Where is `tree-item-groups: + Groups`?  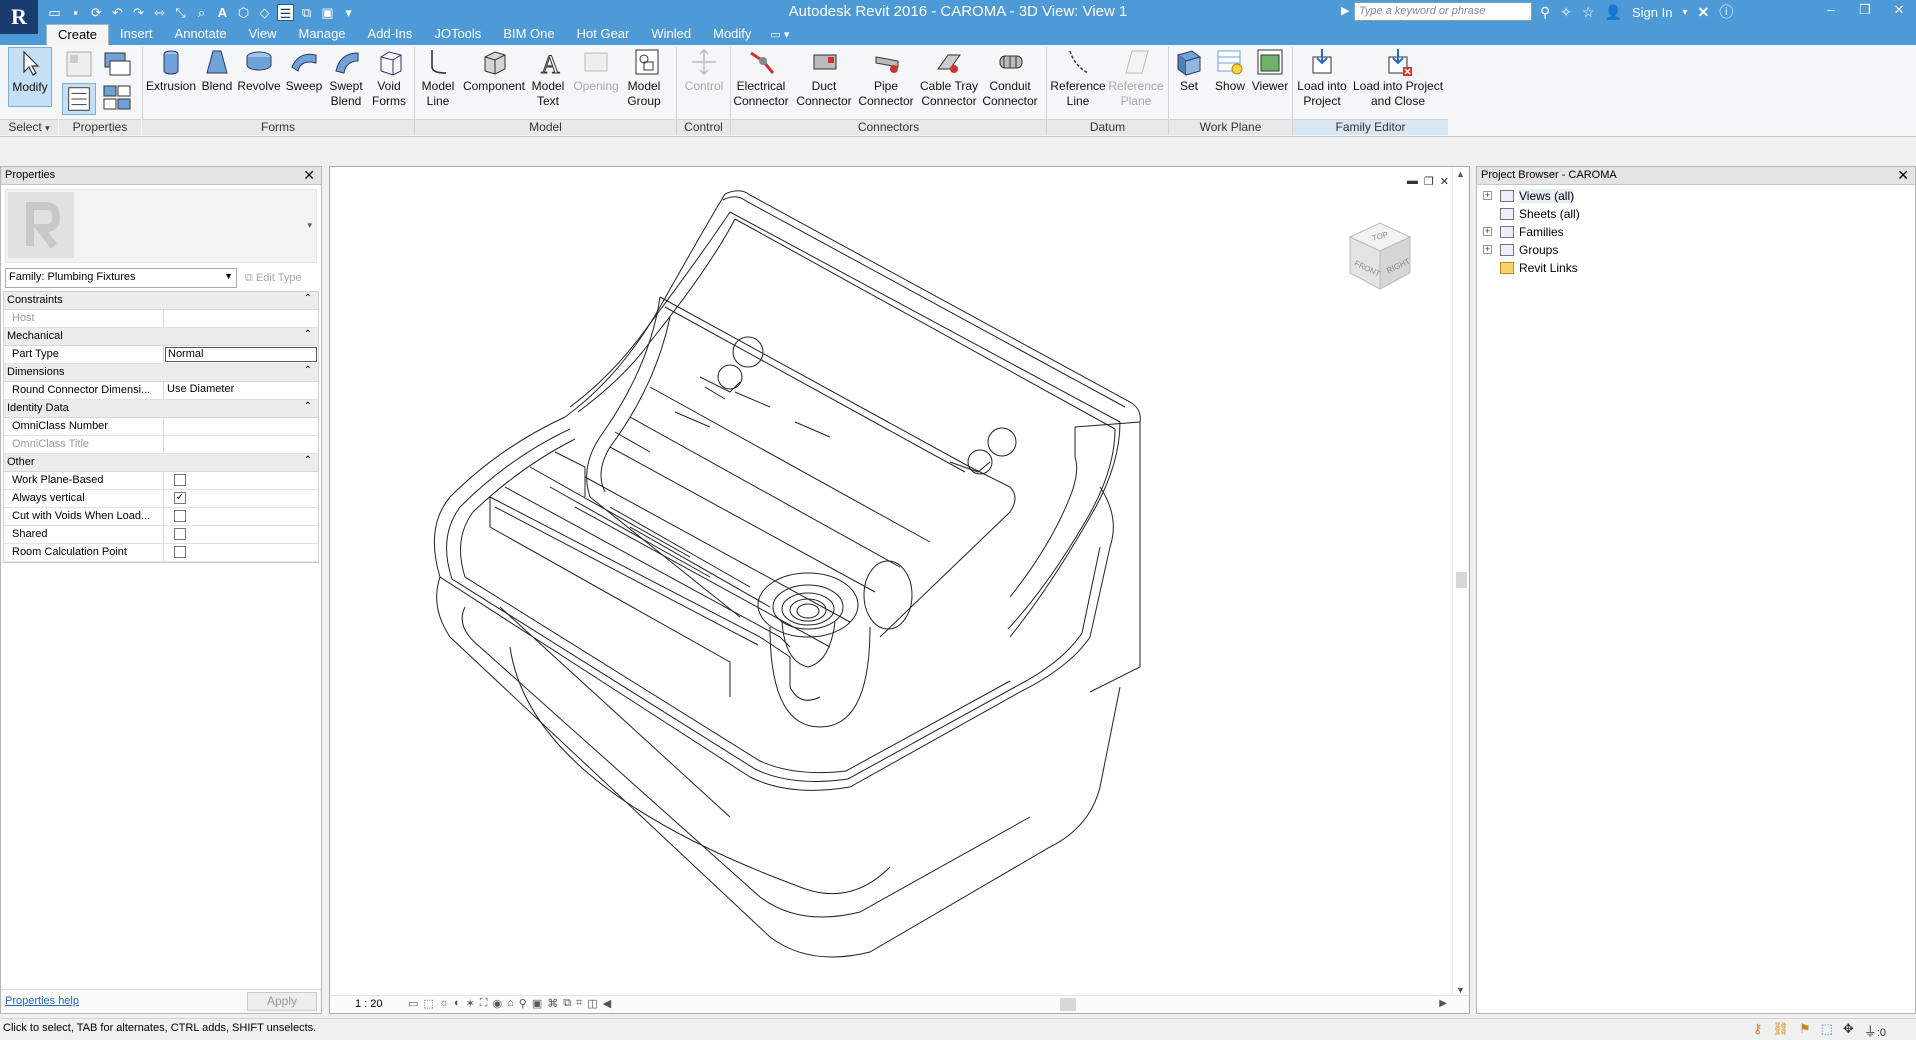
tree-item-groups: + Groups is located at coordinates (1696, 250).